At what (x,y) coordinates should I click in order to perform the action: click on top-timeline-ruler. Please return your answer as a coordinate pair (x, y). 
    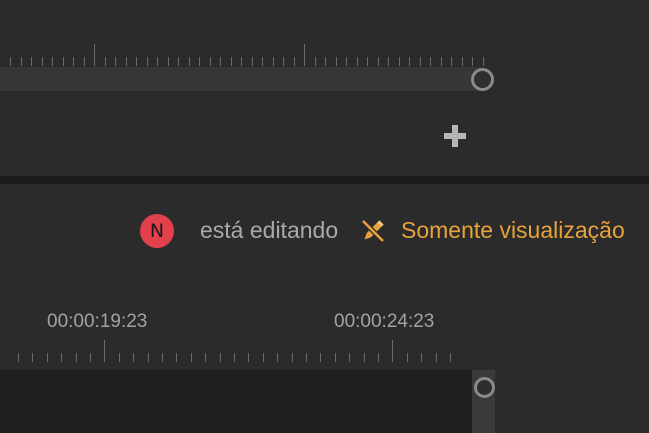
    Looking at the image, I should click on (247, 53).